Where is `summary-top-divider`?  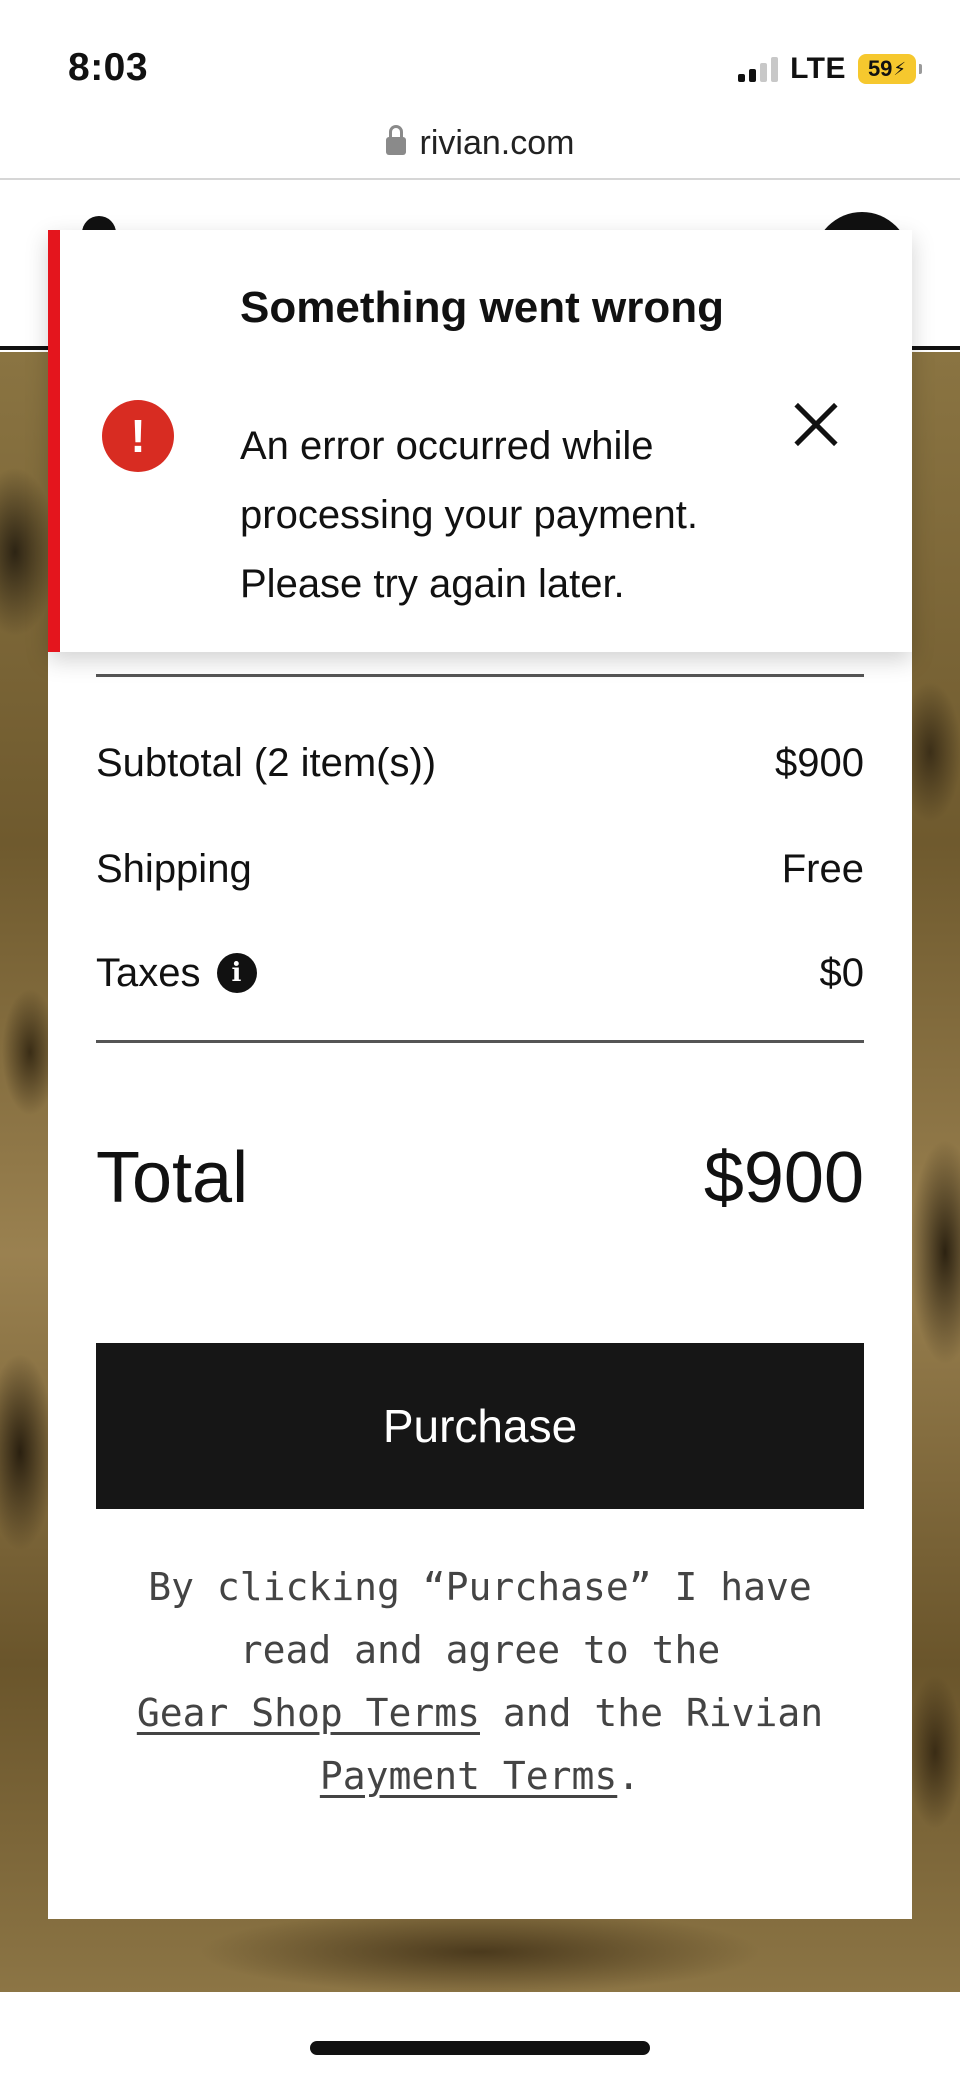
summary-top-divider is located at coordinates (480, 675).